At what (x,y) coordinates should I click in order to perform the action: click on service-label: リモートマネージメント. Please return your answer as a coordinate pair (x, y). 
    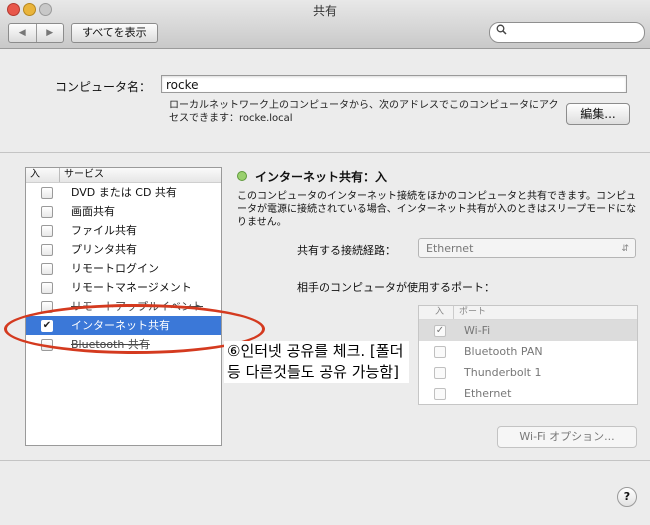
    Looking at the image, I should click on (131, 287).